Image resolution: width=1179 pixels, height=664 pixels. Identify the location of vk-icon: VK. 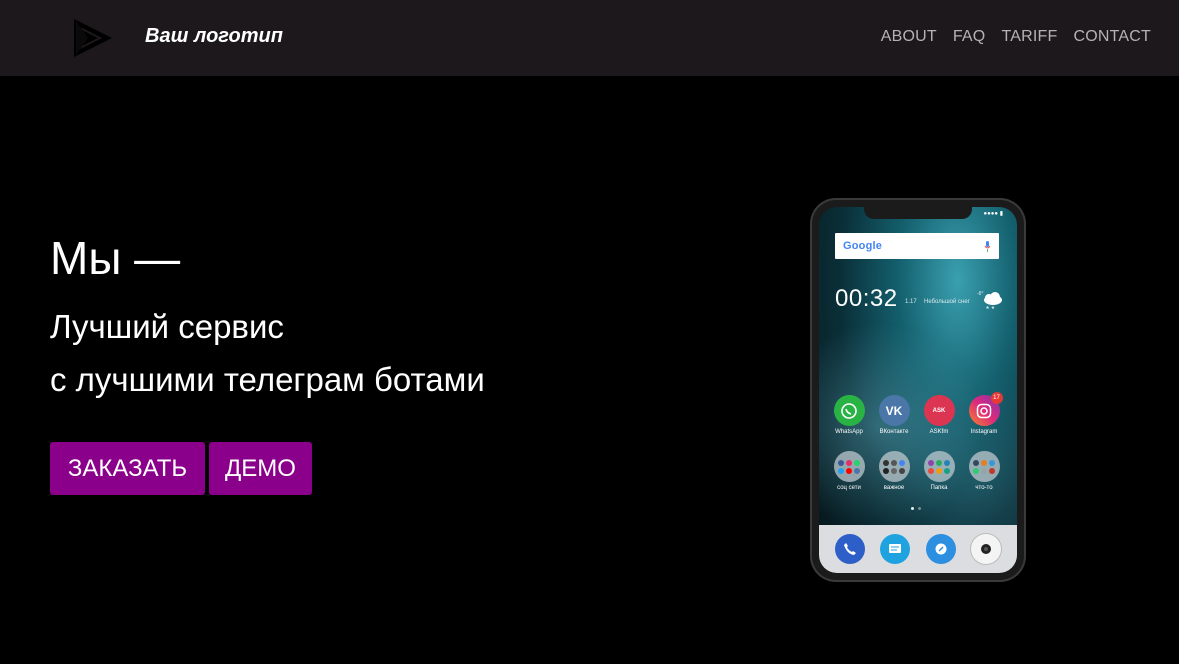
(894, 410).